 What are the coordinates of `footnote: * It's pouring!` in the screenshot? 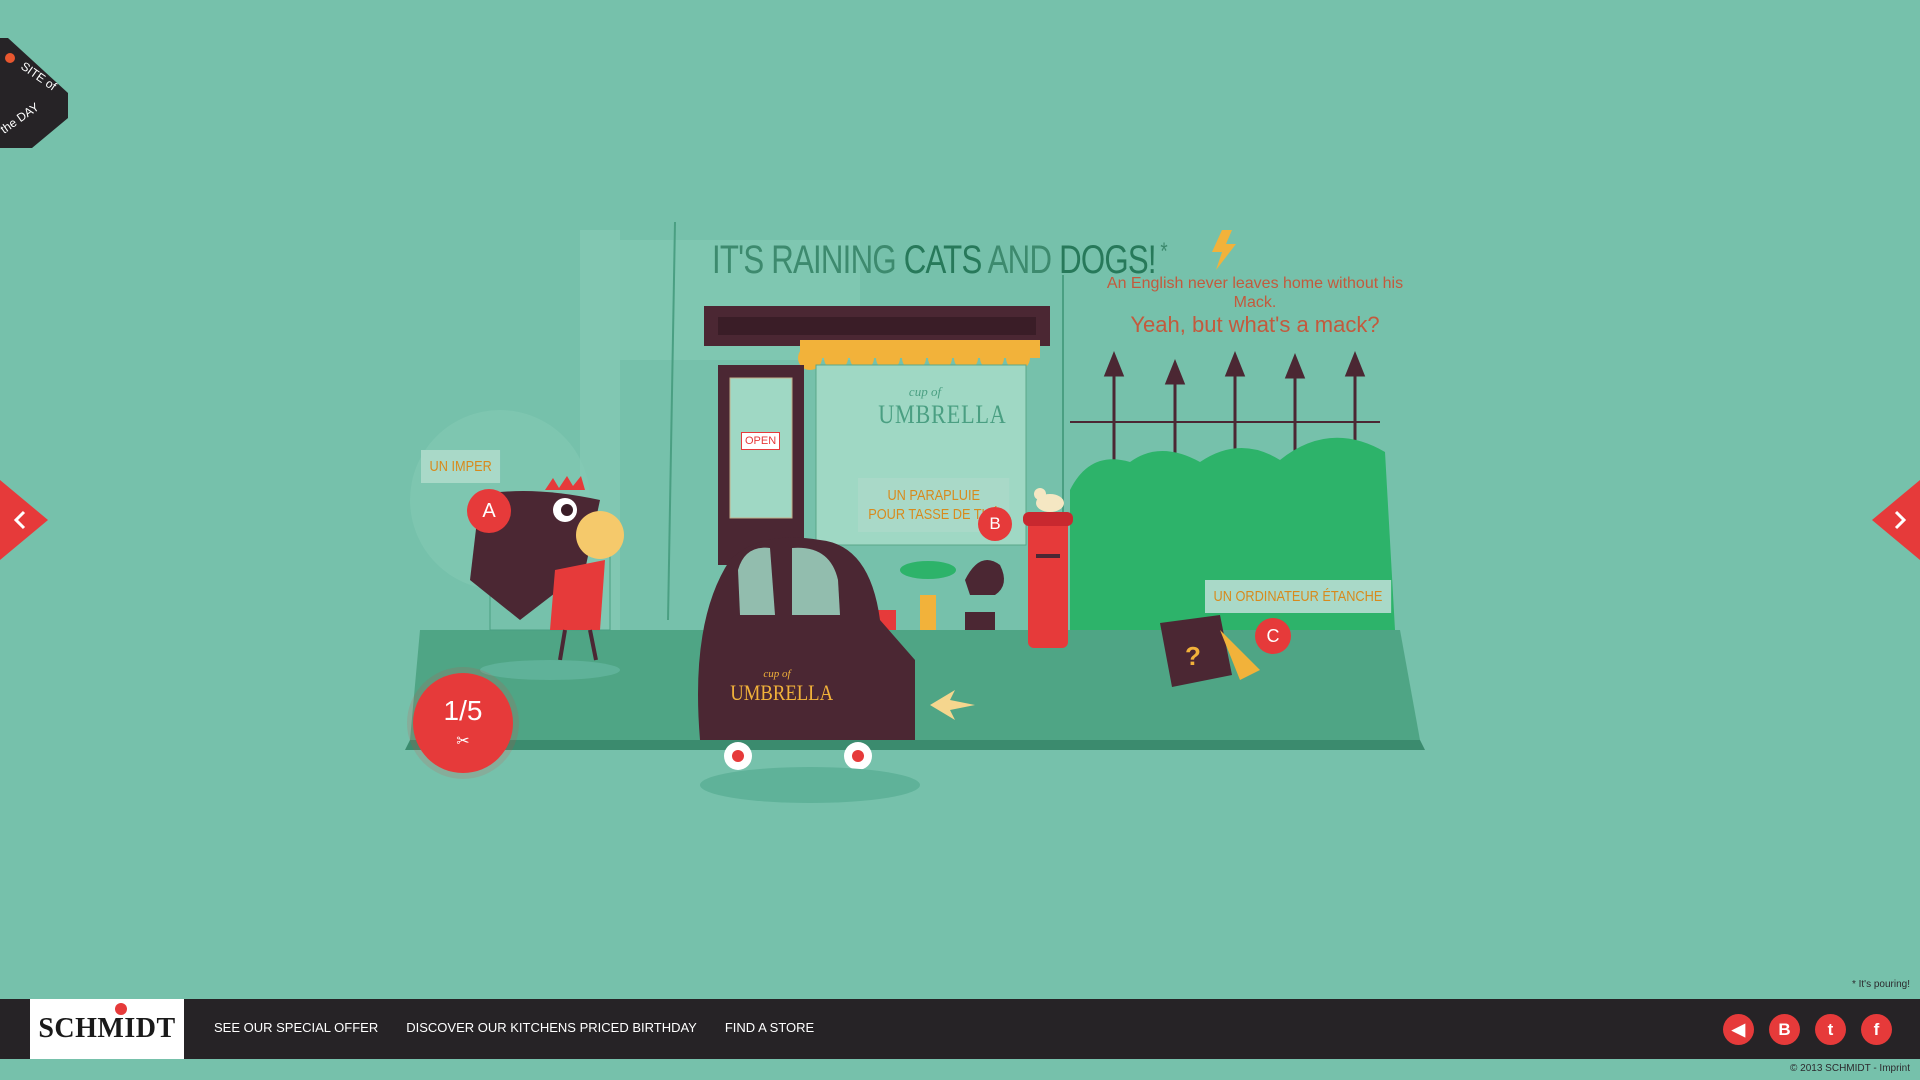 It's located at (1880, 984).